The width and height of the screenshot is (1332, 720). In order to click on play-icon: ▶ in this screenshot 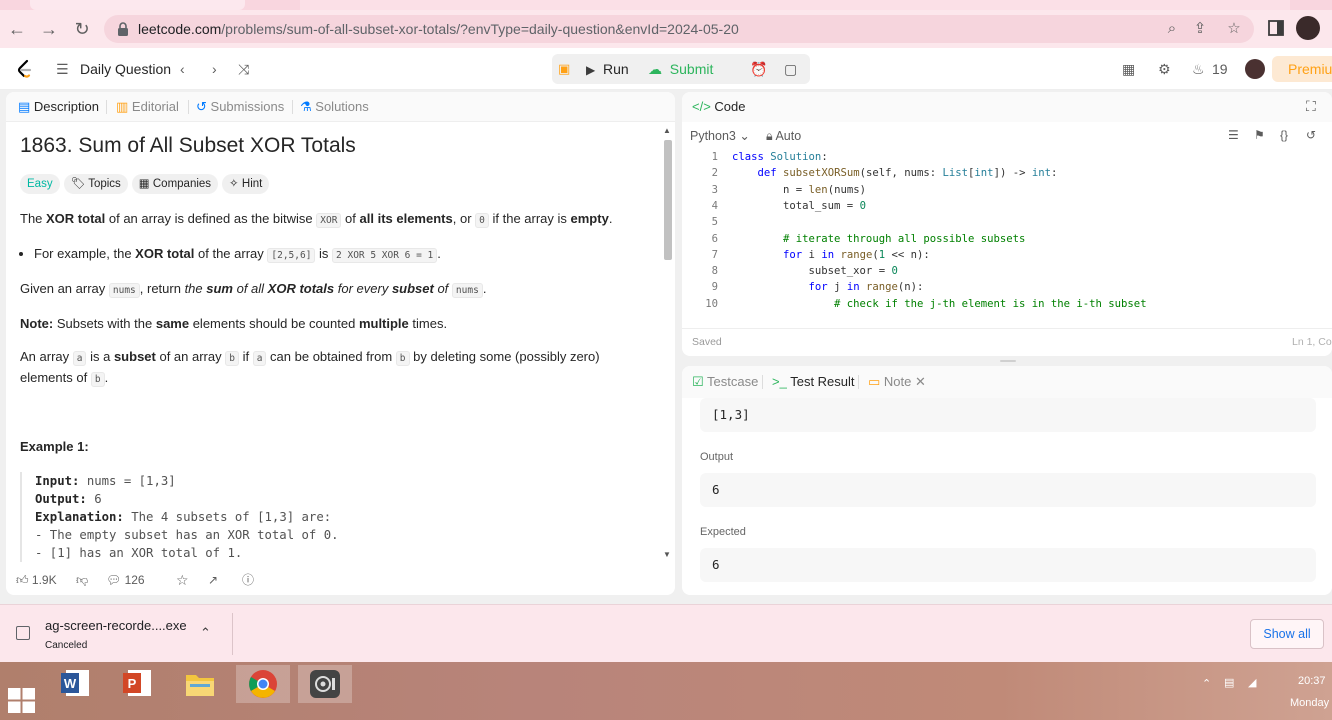, I will do `click(591, 70)`.